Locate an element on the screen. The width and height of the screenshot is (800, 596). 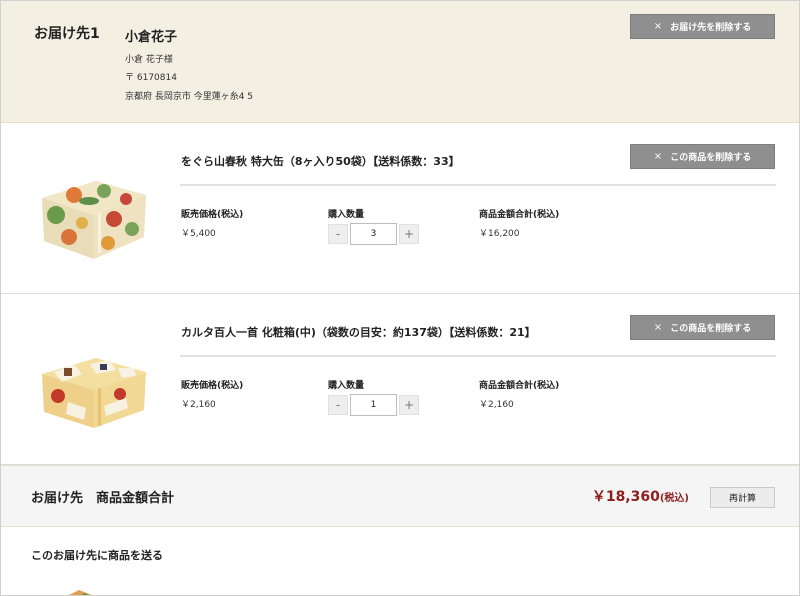
item-subtotal: ￥2,160 is located at coordinates (496, 405).